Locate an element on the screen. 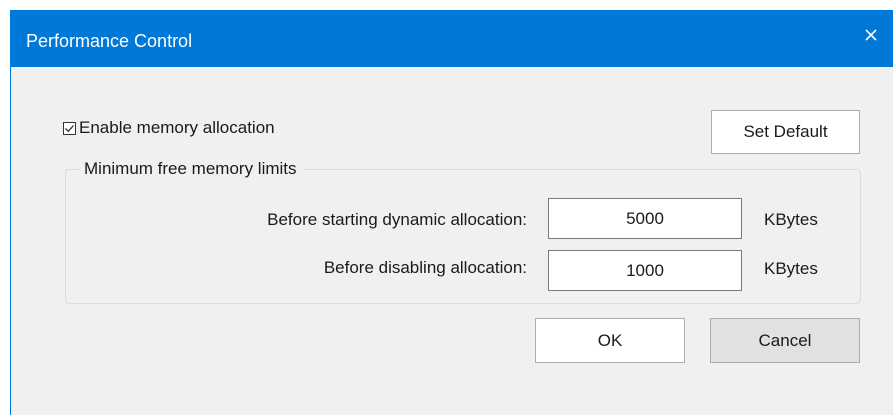  starting-allocation-label: Before starting dynamic allocation: is located at coordinates (397, 219).